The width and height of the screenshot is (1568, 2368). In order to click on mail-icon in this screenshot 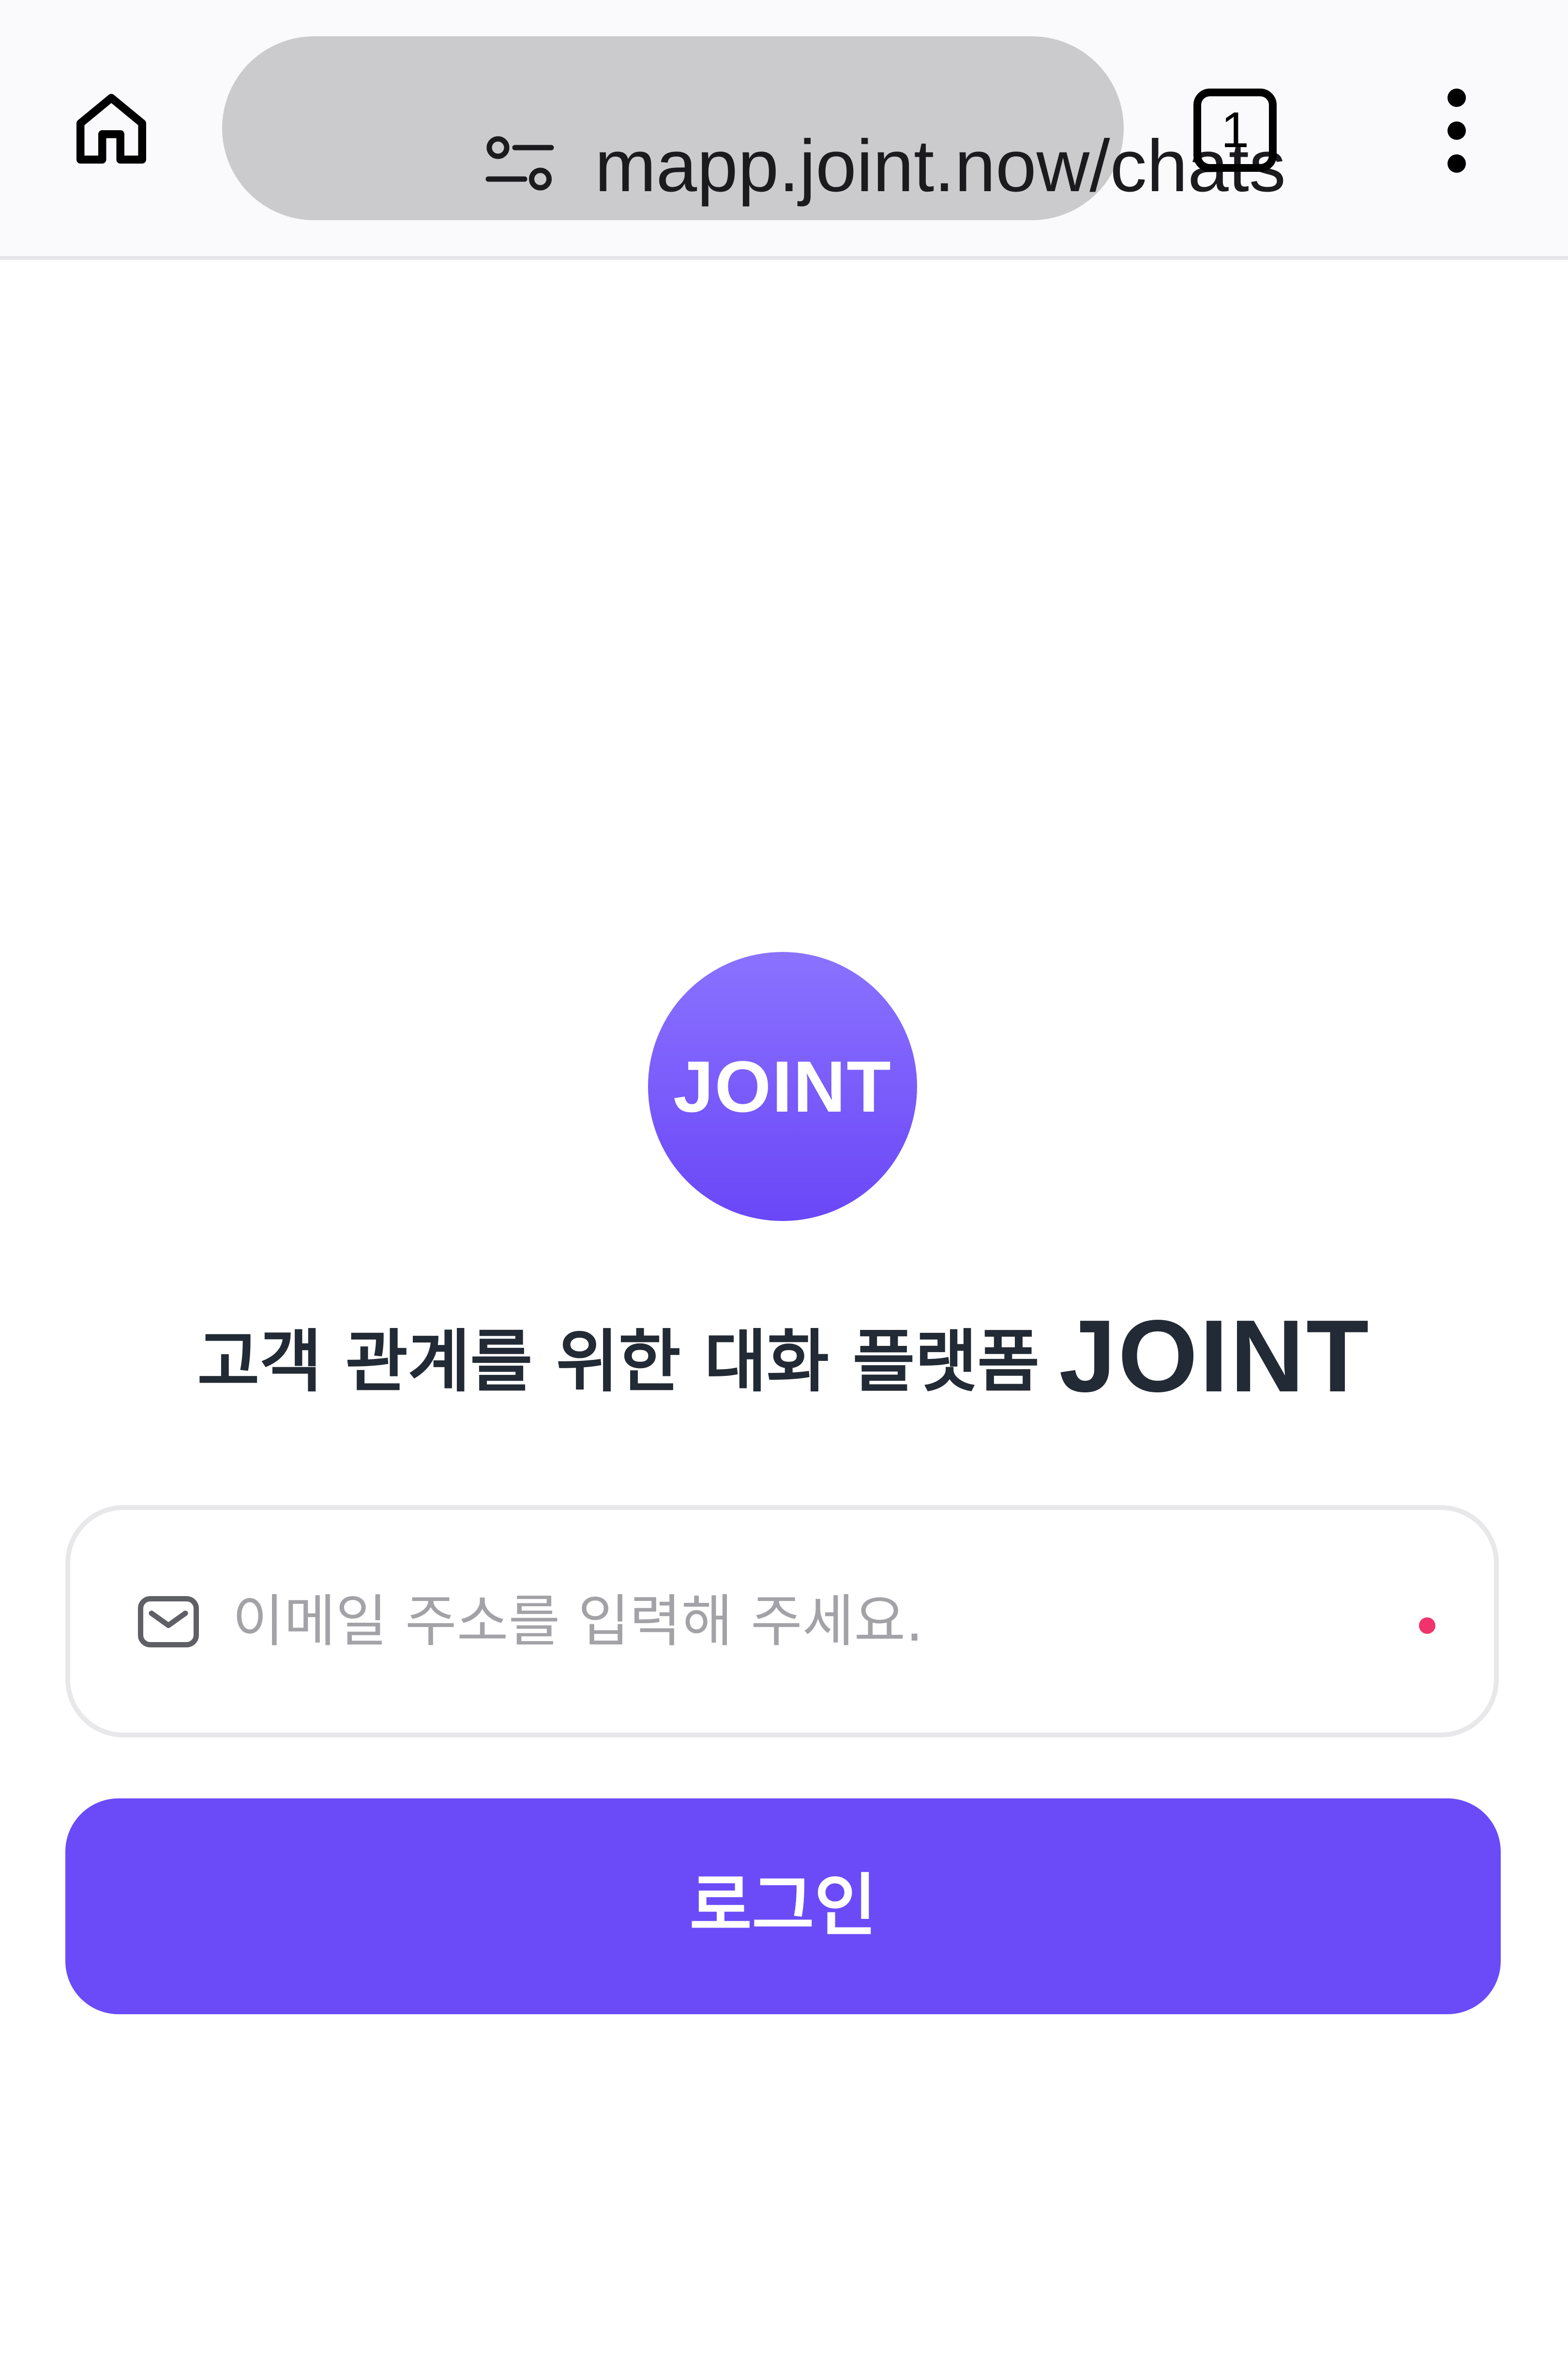, I will do `click(168, 1622)`.